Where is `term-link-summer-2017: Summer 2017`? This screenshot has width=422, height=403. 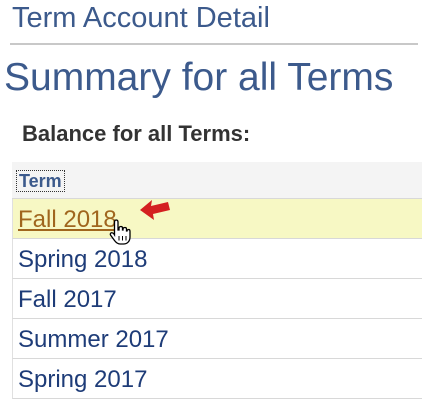
term-link-summer-2017: Summer 2017 is located at coordinates (93, 340).